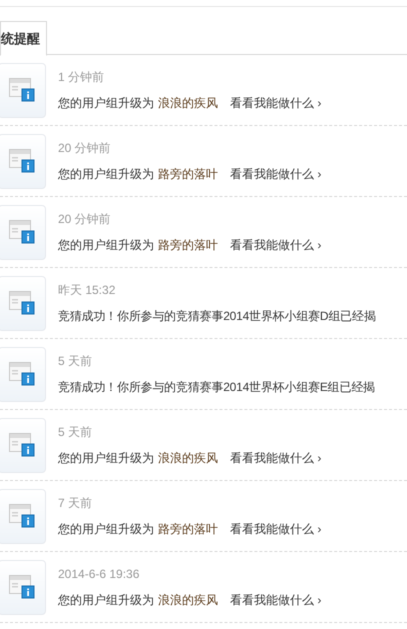  What do you see at coordinates (23, 38) in the screenshot?
I see `tab: 统提醒` at bounding box center [23, 38].